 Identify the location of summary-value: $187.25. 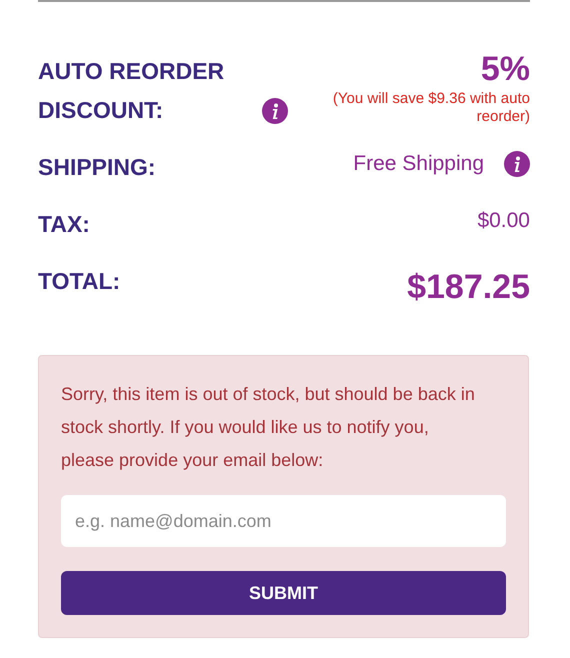
(468, 287).